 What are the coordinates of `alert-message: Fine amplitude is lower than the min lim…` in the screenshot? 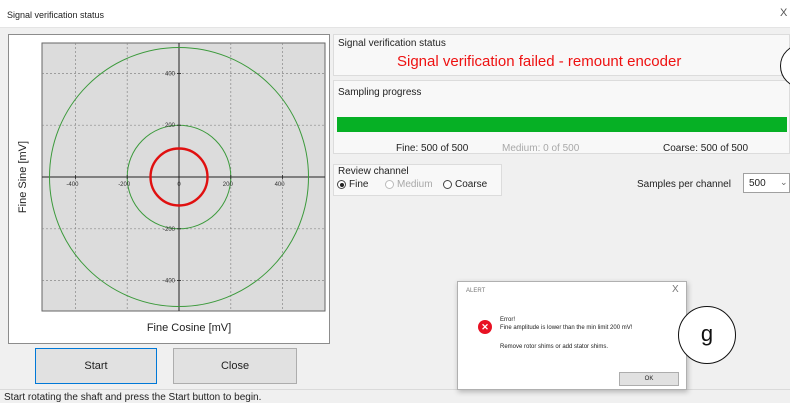 It's located at (566, 328).